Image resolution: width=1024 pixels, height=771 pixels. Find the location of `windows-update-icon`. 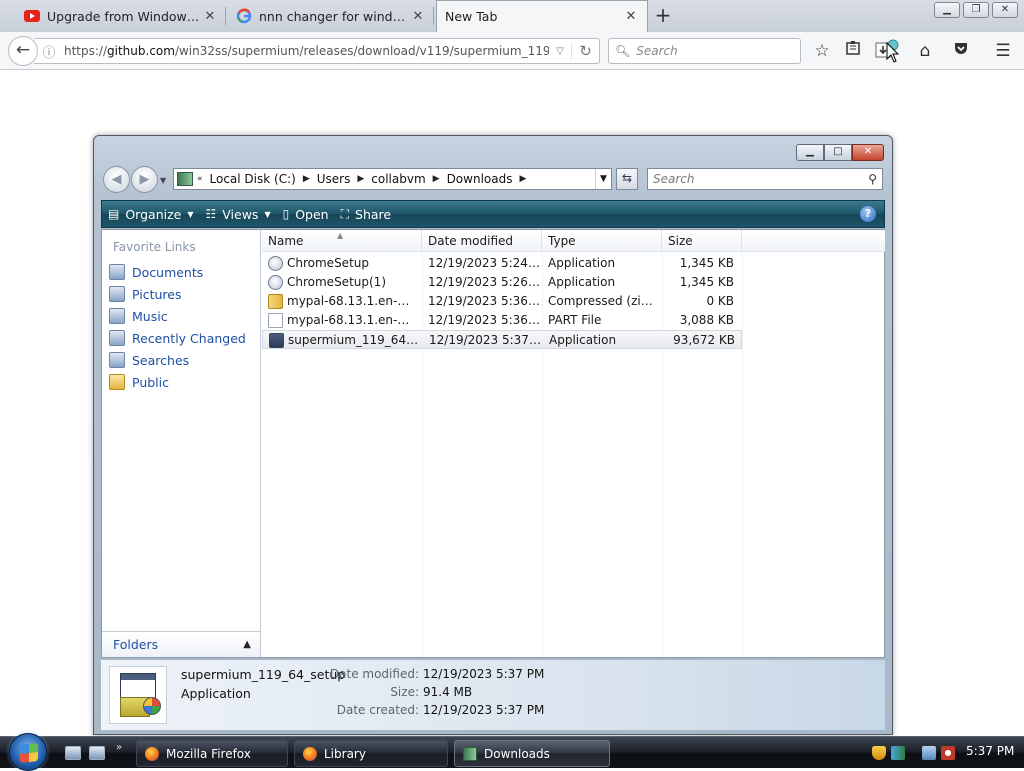

windows-update-icon is located at coordinates (898, 753).